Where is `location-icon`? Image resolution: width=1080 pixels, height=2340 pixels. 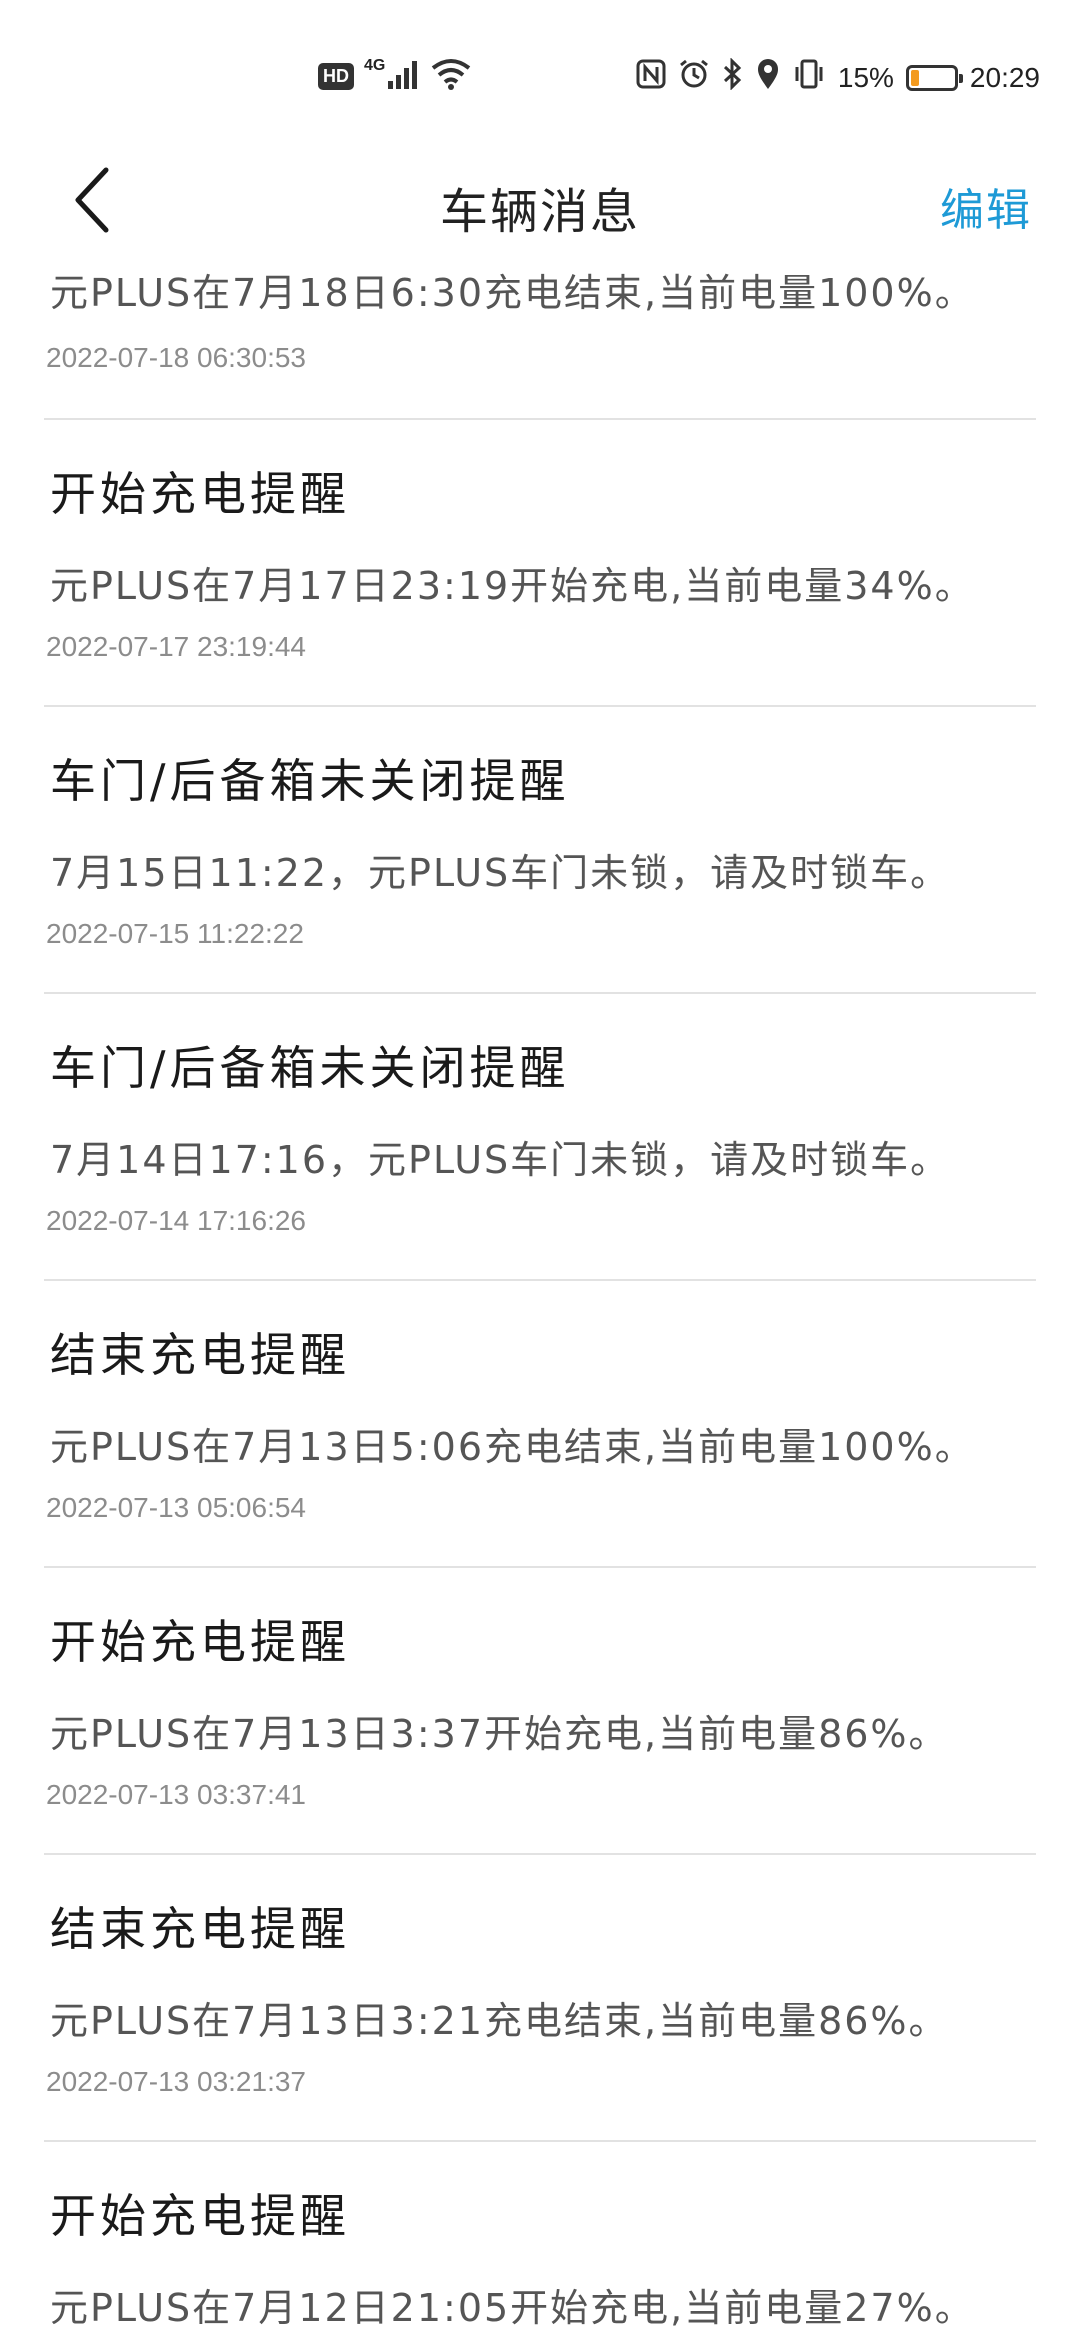 location-icon is located at coordinates (768, 78).